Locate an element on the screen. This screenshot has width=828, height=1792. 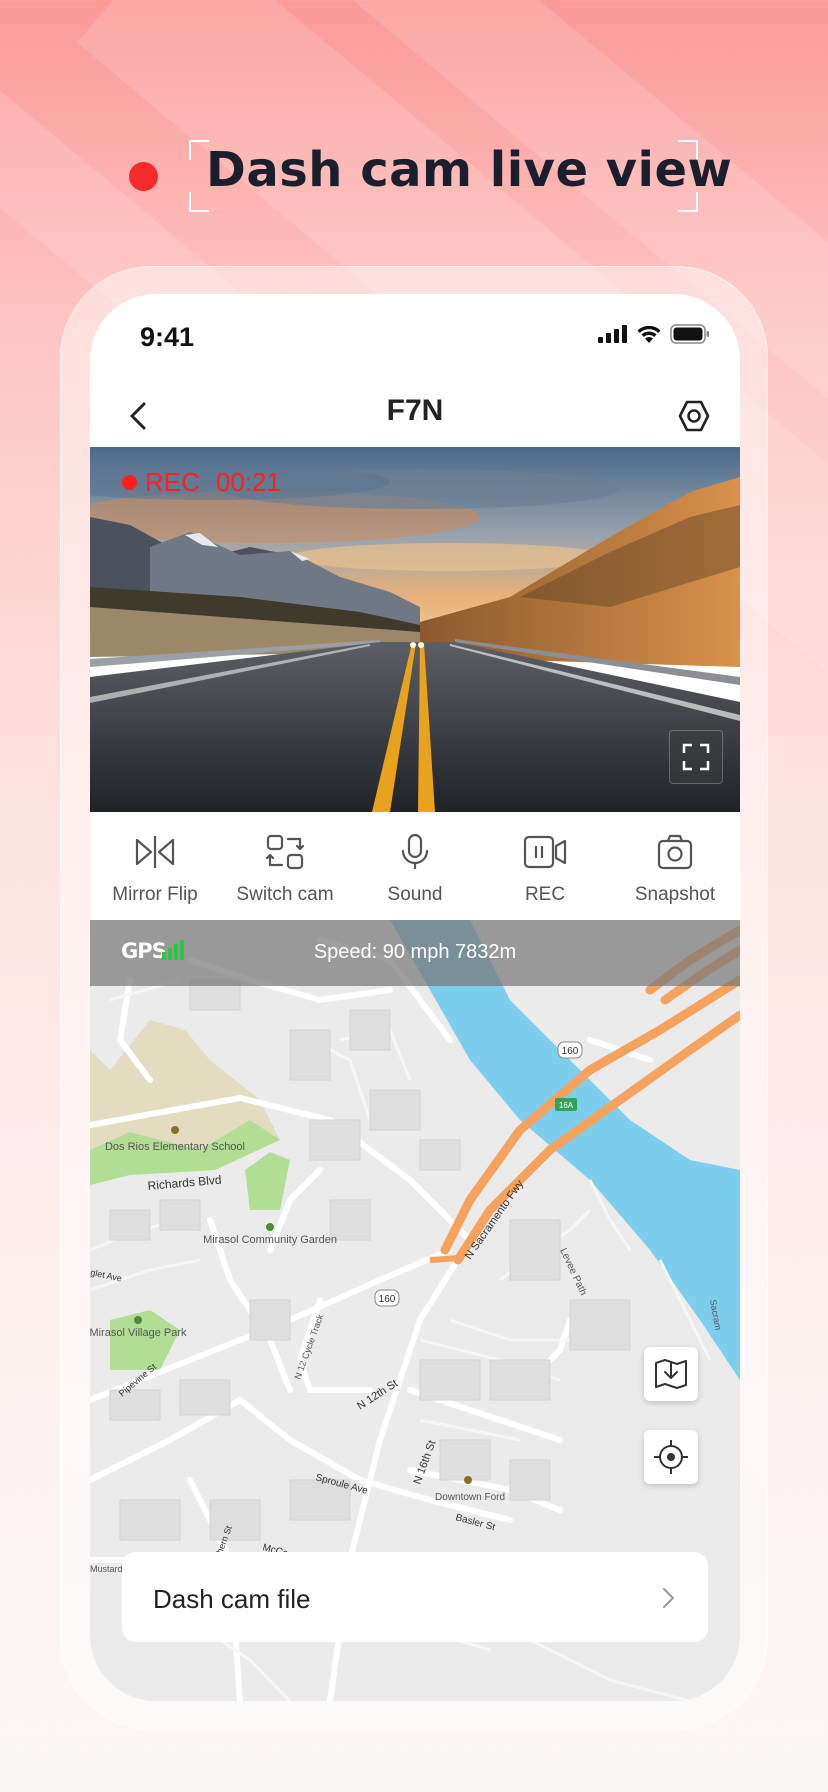
route-16a-shield: 16A is located at coordinates (566, 1104).